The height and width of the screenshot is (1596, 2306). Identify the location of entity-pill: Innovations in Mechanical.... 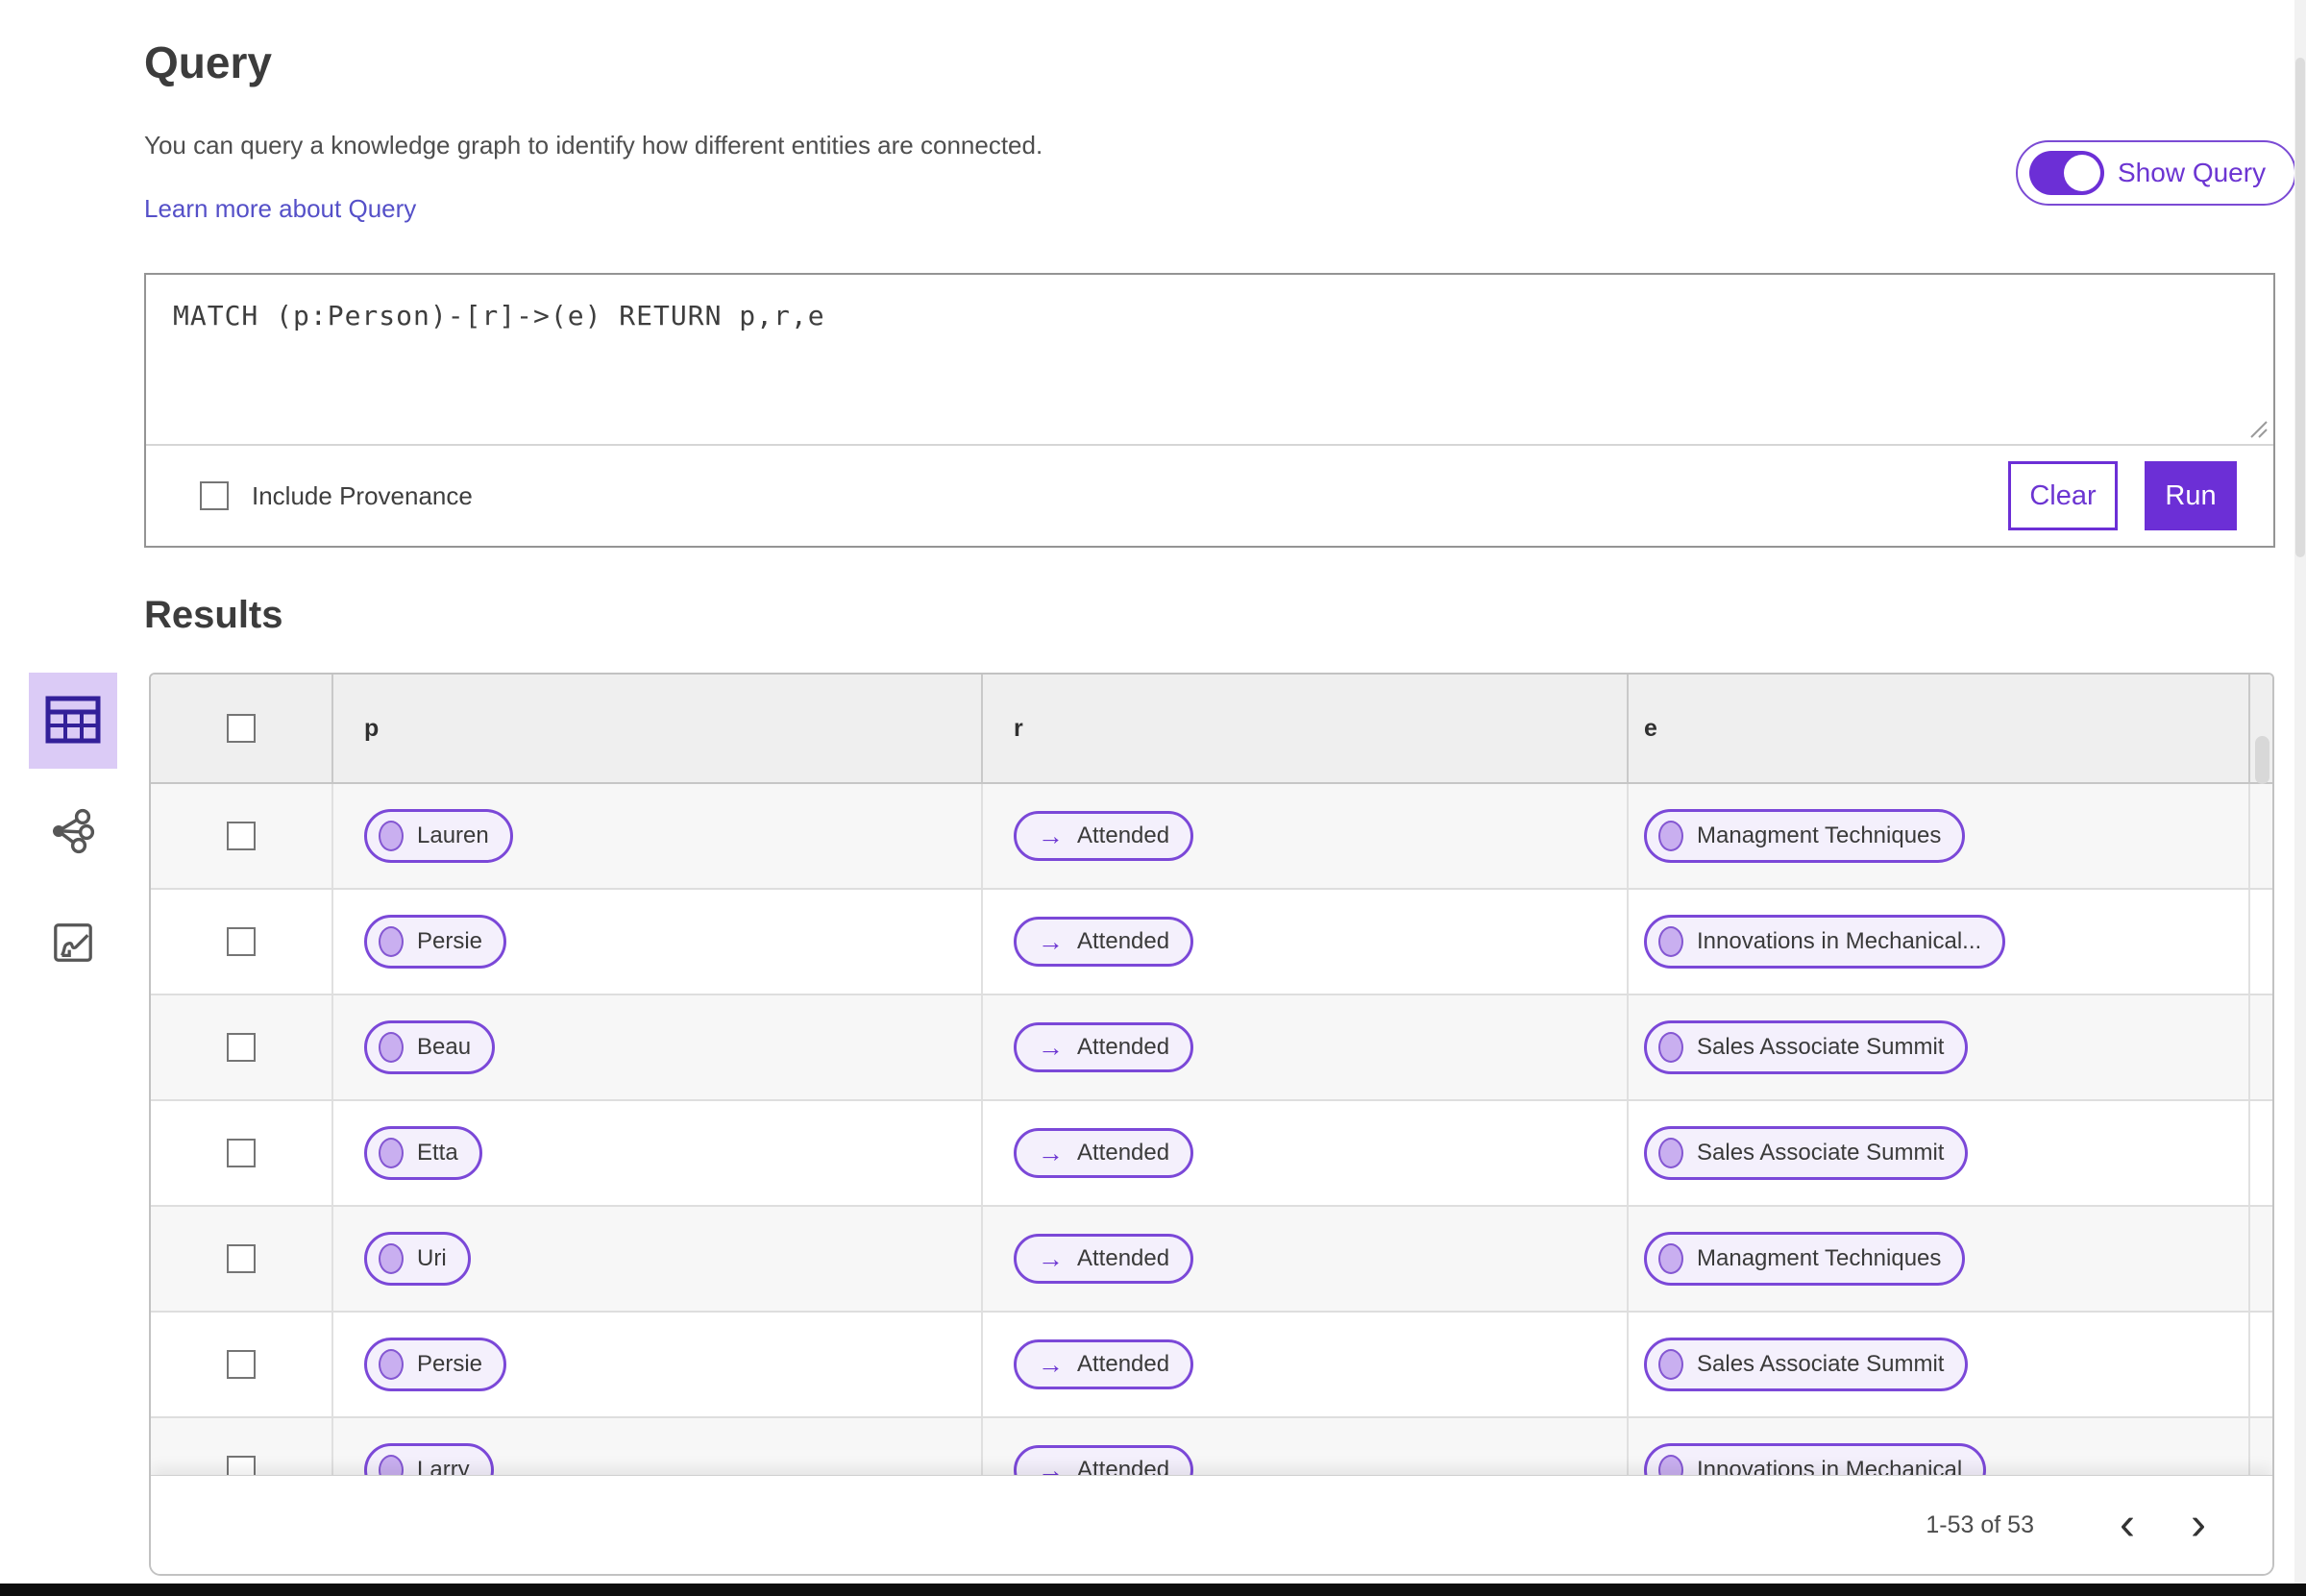
(1825, 942).